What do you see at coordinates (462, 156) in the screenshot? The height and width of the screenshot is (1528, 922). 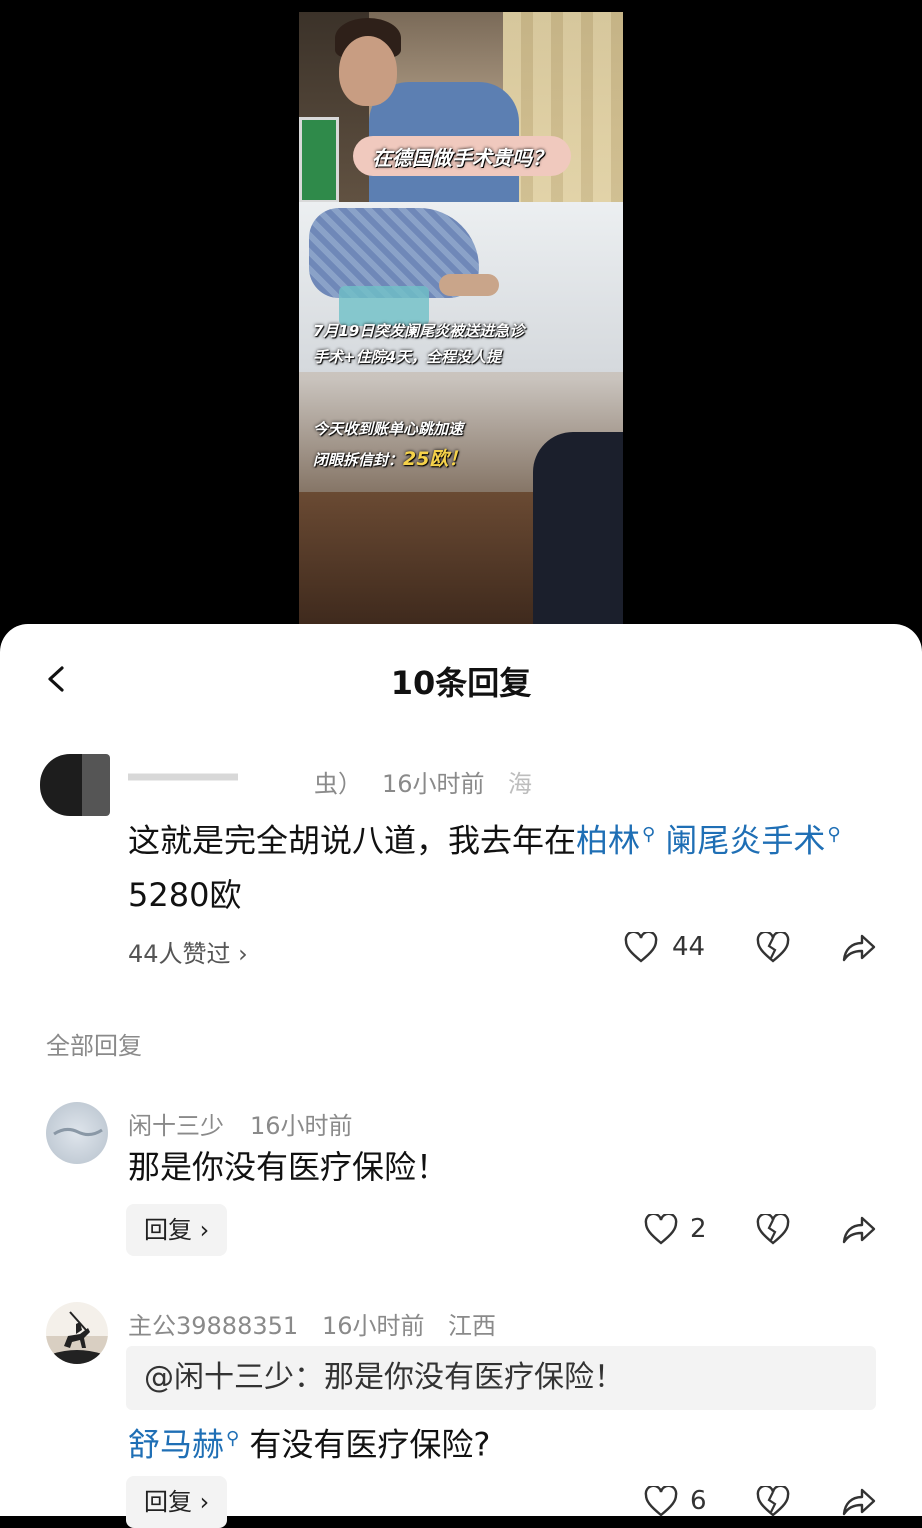 I see `video-title-overlay: 在德国做手术贵吗？` at bounding box center [462, 156].